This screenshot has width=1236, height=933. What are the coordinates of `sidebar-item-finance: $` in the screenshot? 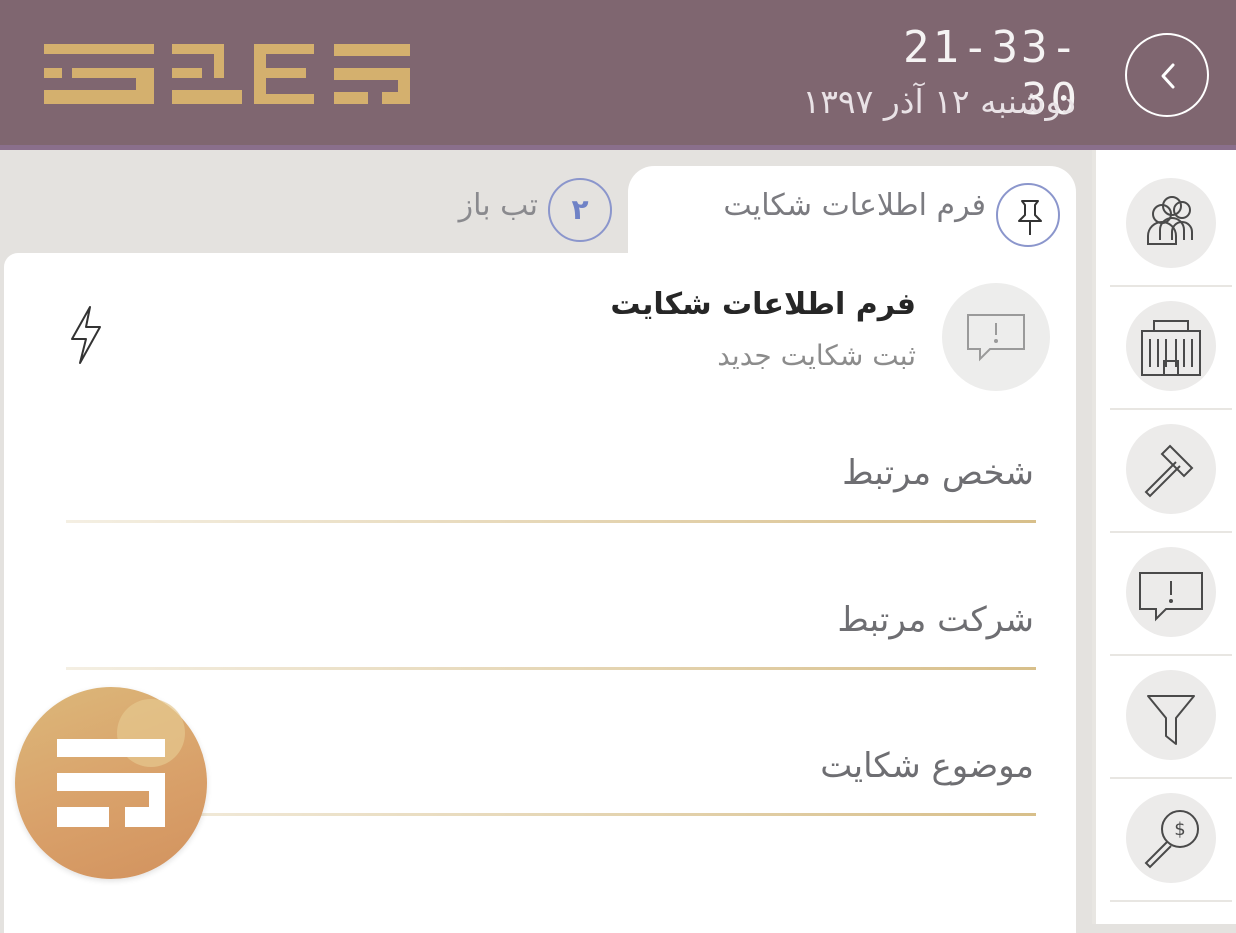 It's located at (1171, 840).